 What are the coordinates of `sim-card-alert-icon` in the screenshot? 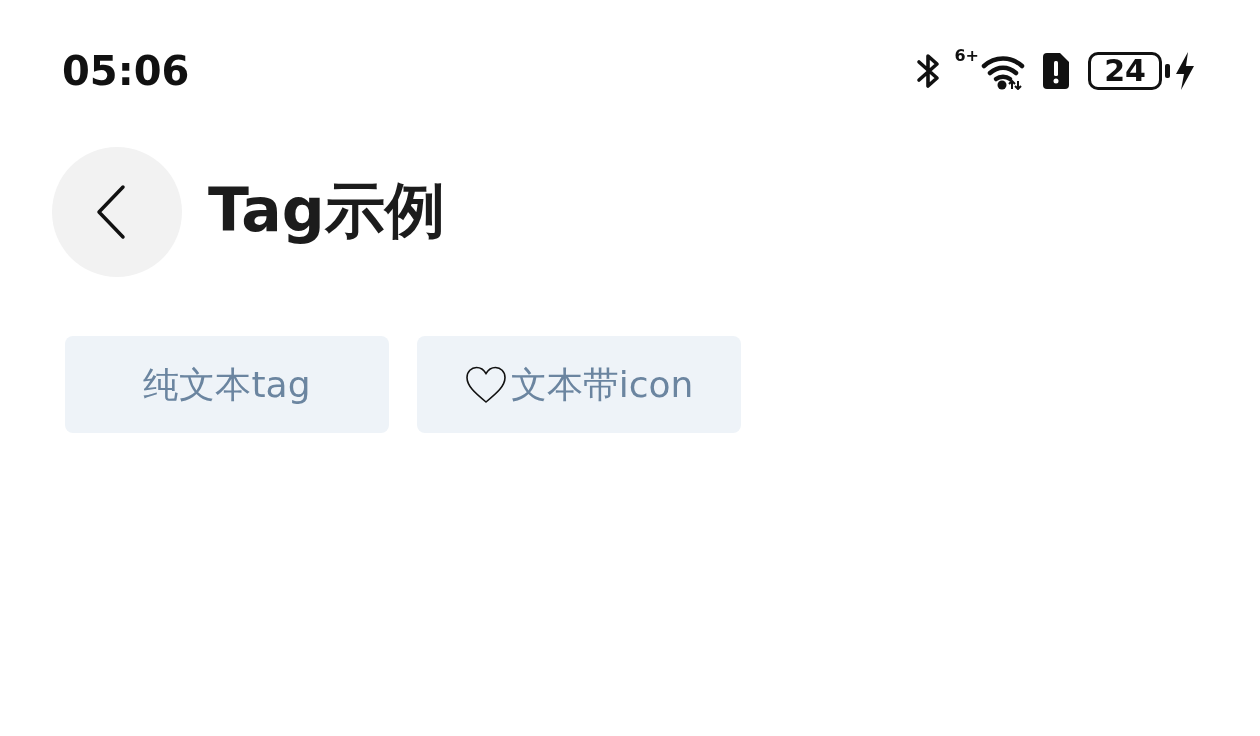 It's located at (1055, 71).